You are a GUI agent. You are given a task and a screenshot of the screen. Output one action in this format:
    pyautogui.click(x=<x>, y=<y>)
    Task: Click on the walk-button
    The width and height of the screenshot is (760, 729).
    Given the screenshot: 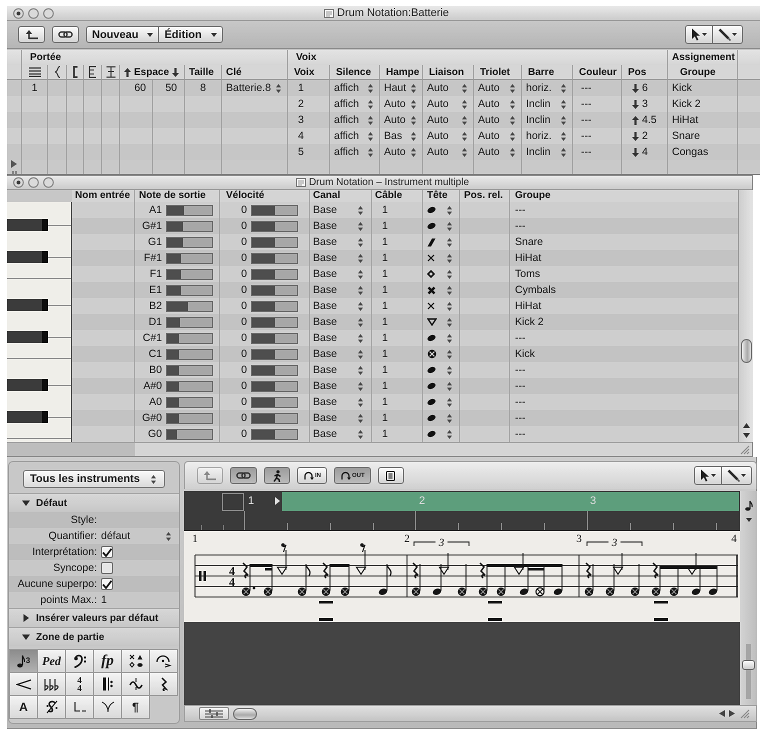 What is the action you would take?
    pyautogui.click(x=277, y=475)
    